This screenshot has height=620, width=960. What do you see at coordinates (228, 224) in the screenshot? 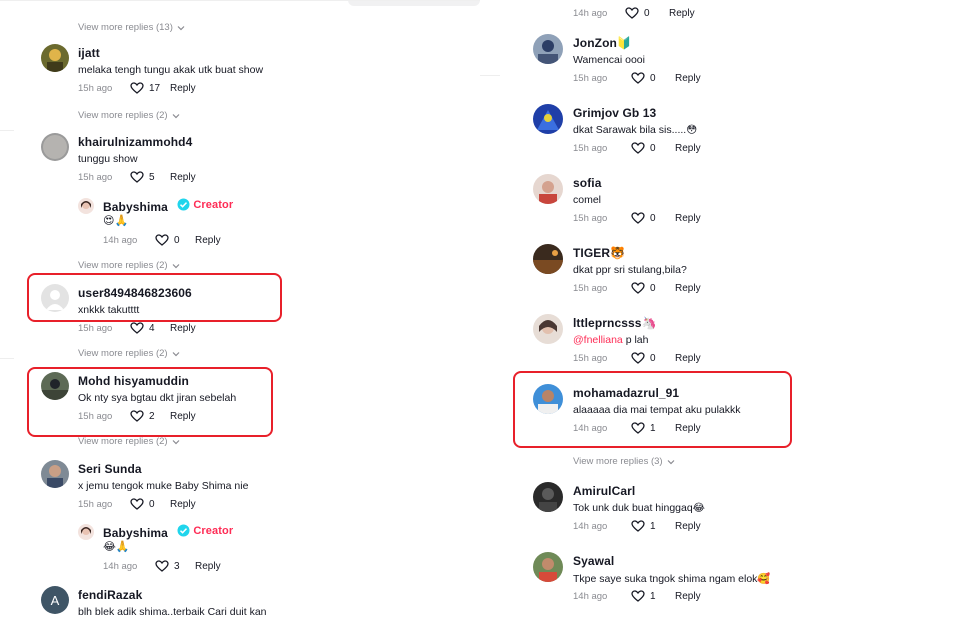
I see `reply-item: Babyshima Creator 😍🙏 14h ago 0 Reply` at bounding box center [228, 224].